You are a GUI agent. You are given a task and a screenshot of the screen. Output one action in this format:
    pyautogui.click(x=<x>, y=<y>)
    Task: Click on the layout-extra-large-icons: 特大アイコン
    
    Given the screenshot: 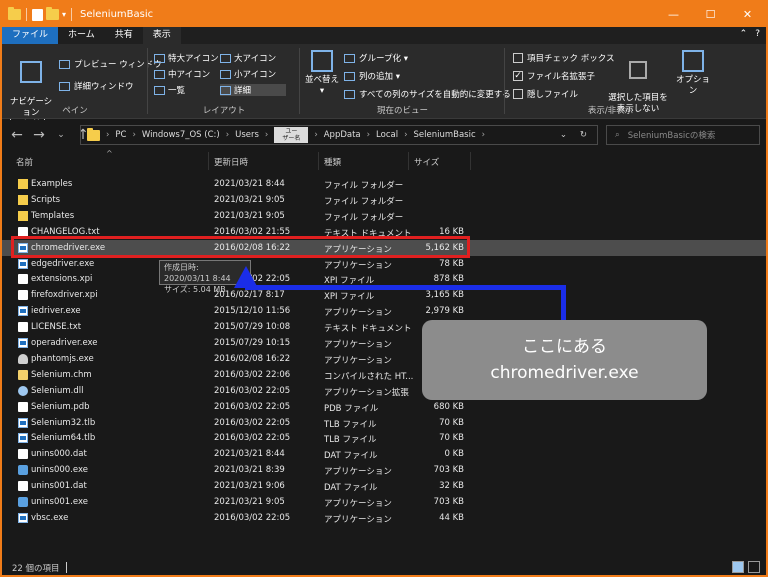 What is the action you would take?
    pyautogui.click(x=186, y=58)
    